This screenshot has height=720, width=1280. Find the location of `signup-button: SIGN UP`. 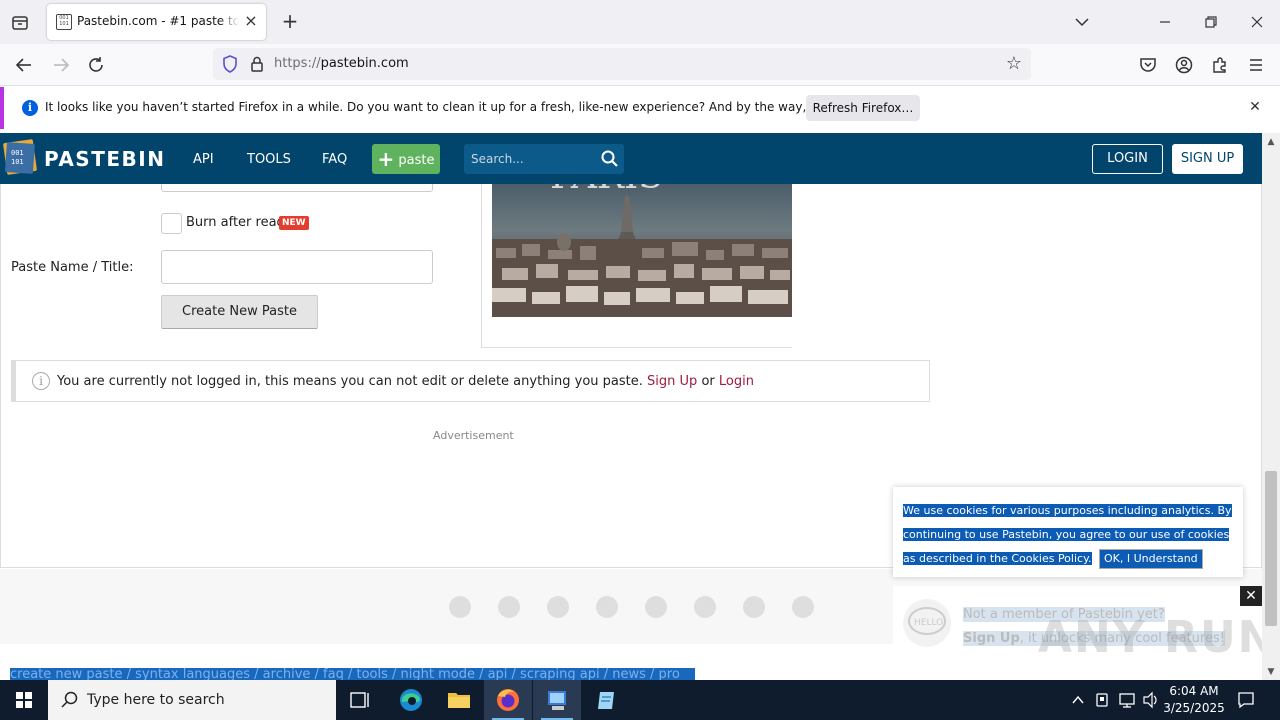

signup-button: SIGN UP is located at coordinates (1207, 159).